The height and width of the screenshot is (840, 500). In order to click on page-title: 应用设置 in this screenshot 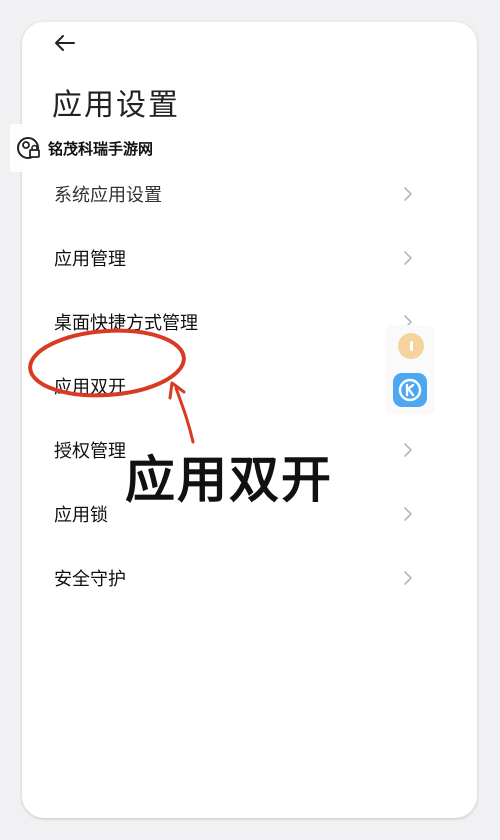, I will do `click(116, 105)`.